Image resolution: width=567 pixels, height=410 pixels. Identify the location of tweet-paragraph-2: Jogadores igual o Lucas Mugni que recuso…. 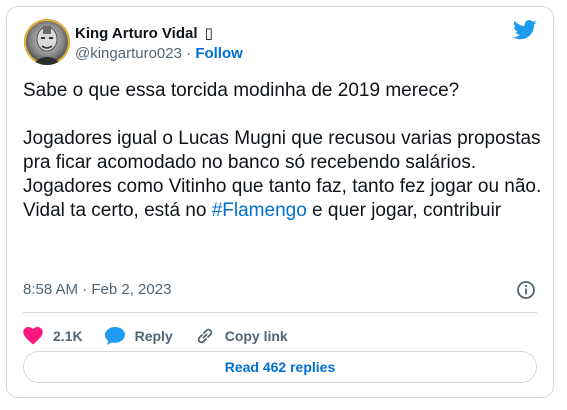
(282, 150).